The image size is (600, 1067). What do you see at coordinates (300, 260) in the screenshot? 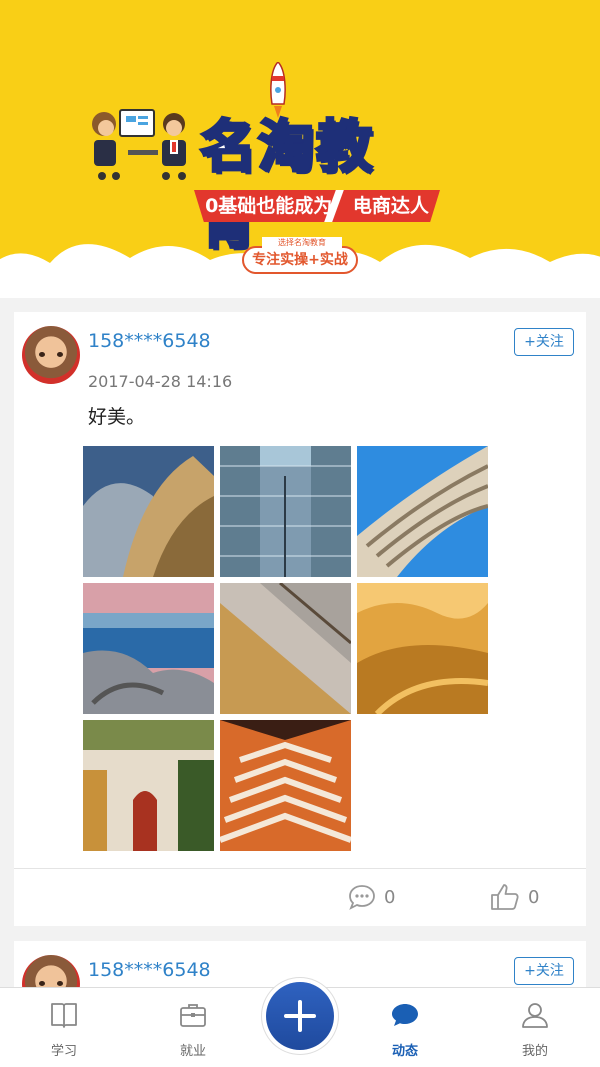
I see `banner-pill: 专注实操+实战` at bounding box center [300, 260].